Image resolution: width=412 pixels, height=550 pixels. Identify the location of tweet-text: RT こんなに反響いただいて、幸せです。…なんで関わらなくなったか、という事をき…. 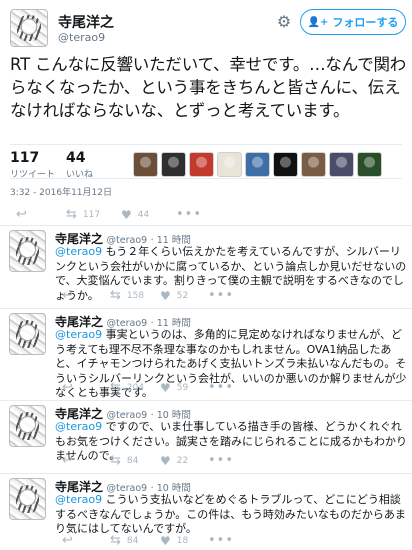
(208, 87).